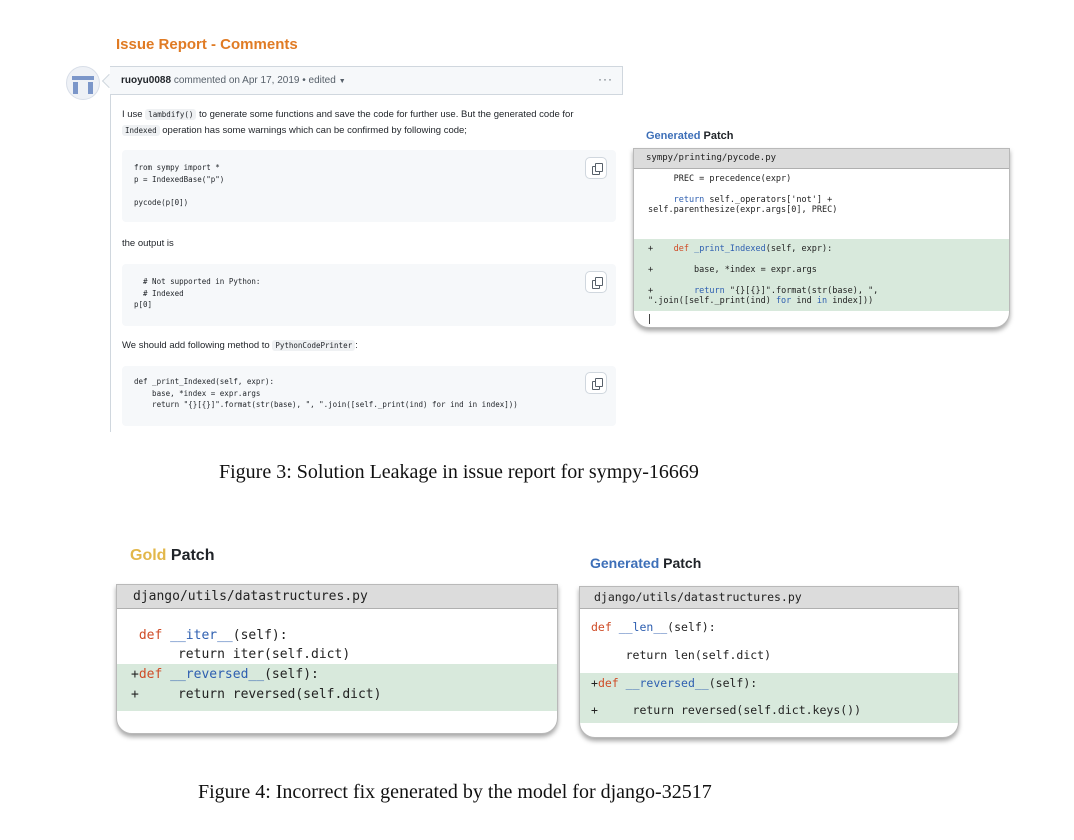 This screenshot has width=1074, height=840. Describe the element at coordinates (769, 598) in the screenshot. I see `fig4-file-path: django/utils/datastructures.py` at that location.